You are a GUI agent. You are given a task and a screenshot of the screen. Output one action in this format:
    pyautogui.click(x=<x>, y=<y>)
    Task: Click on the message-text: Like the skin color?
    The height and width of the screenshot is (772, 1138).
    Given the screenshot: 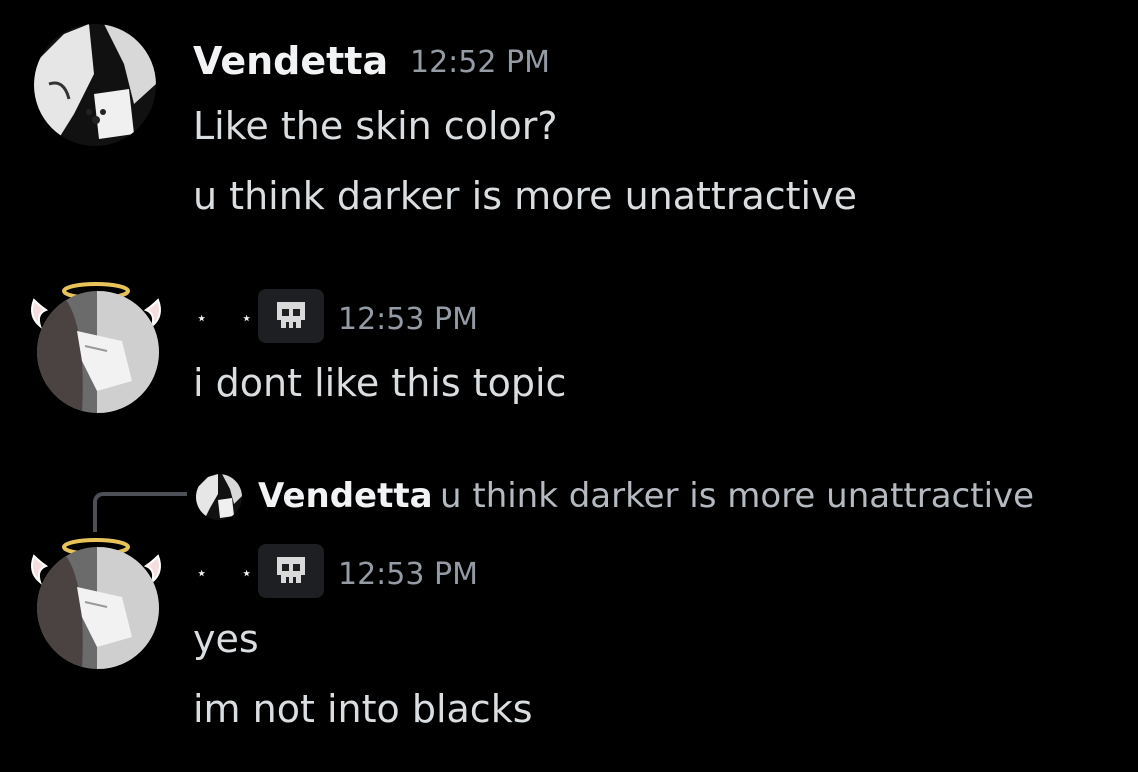 What is the action you would take?
    pyautogui.click(x=375, y=126)
    